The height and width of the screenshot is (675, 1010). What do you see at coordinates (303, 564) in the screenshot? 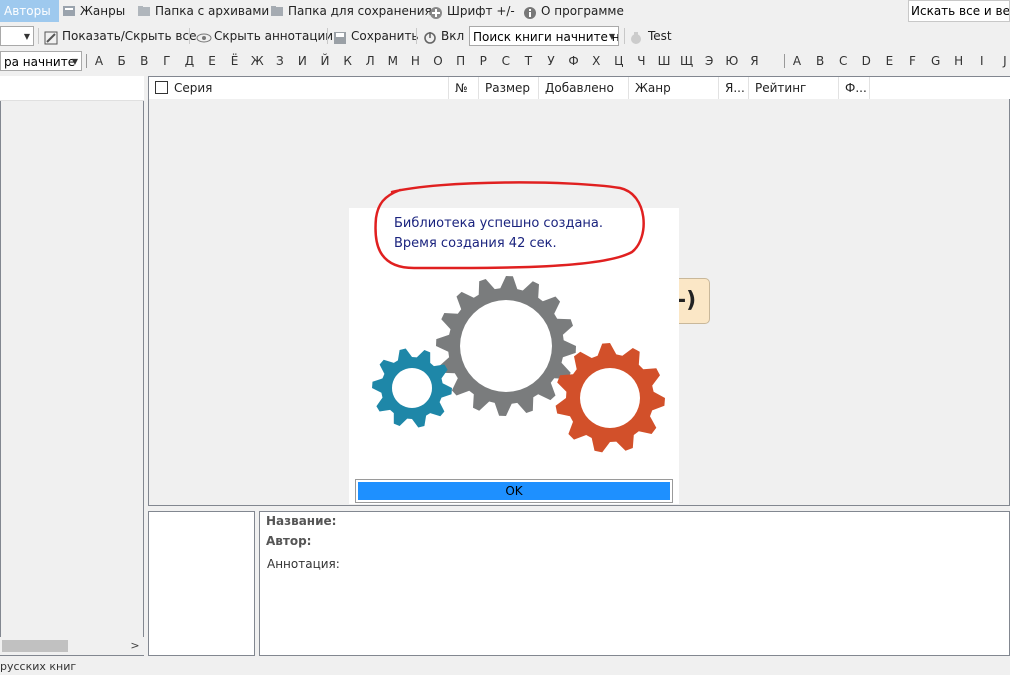
I see `book-annotation-label: Аннотация:` at bounding box center [303, 564].